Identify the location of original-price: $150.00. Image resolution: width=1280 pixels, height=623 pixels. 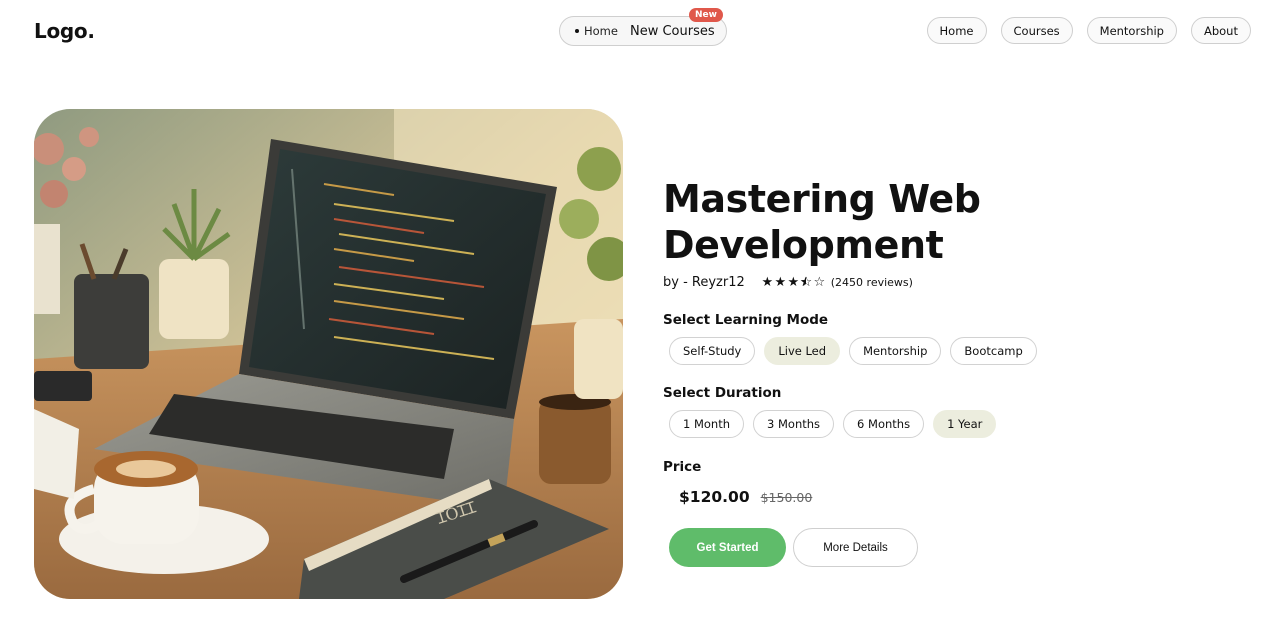
(786, 497).